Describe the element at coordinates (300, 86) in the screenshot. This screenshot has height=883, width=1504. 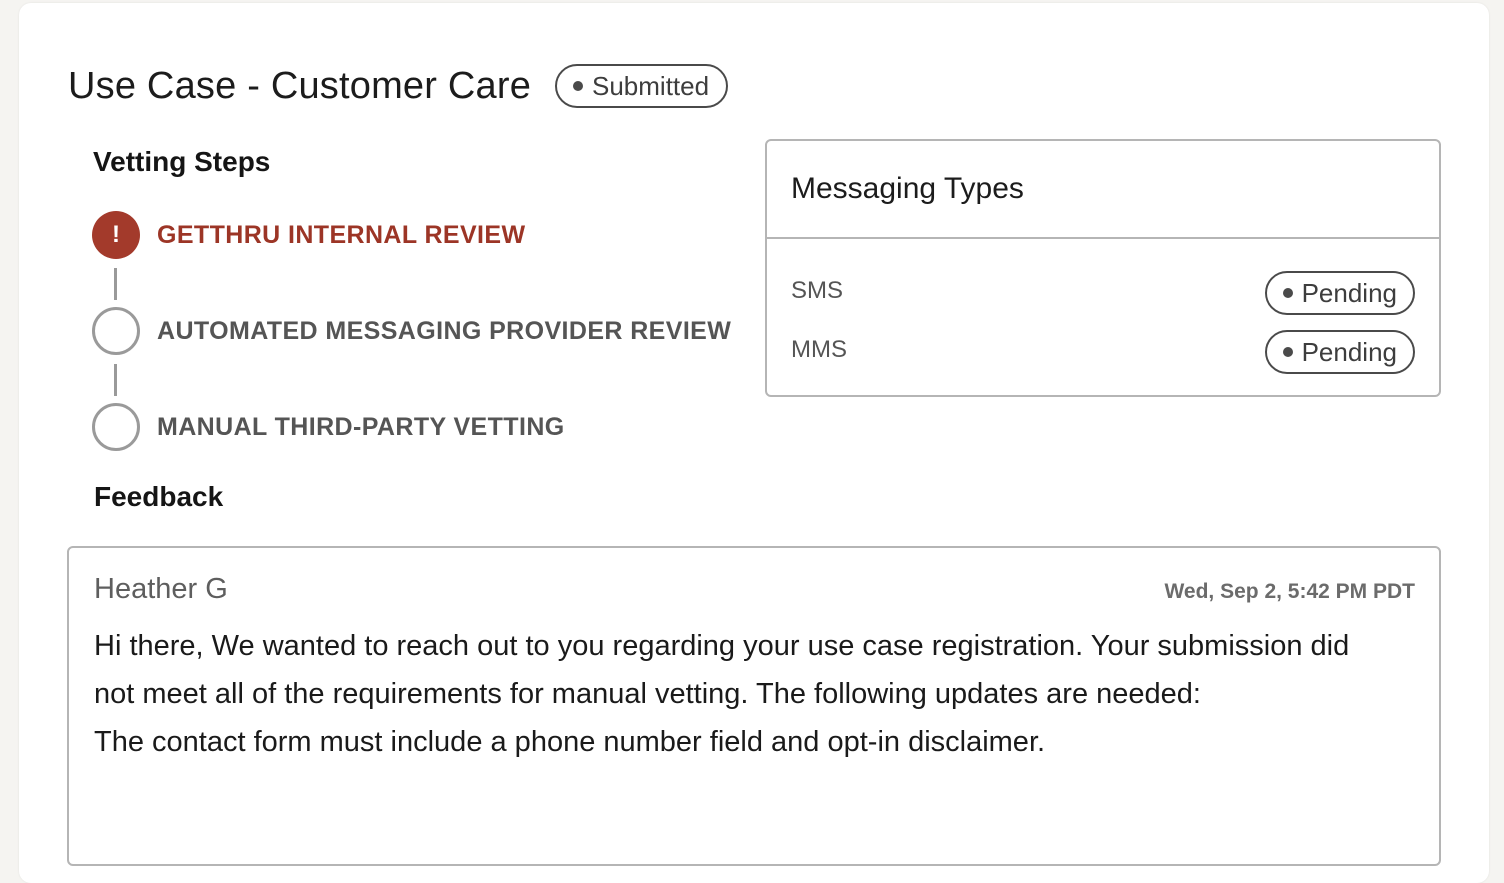
I see `page-title: Use Case - Customer Care` at that location.